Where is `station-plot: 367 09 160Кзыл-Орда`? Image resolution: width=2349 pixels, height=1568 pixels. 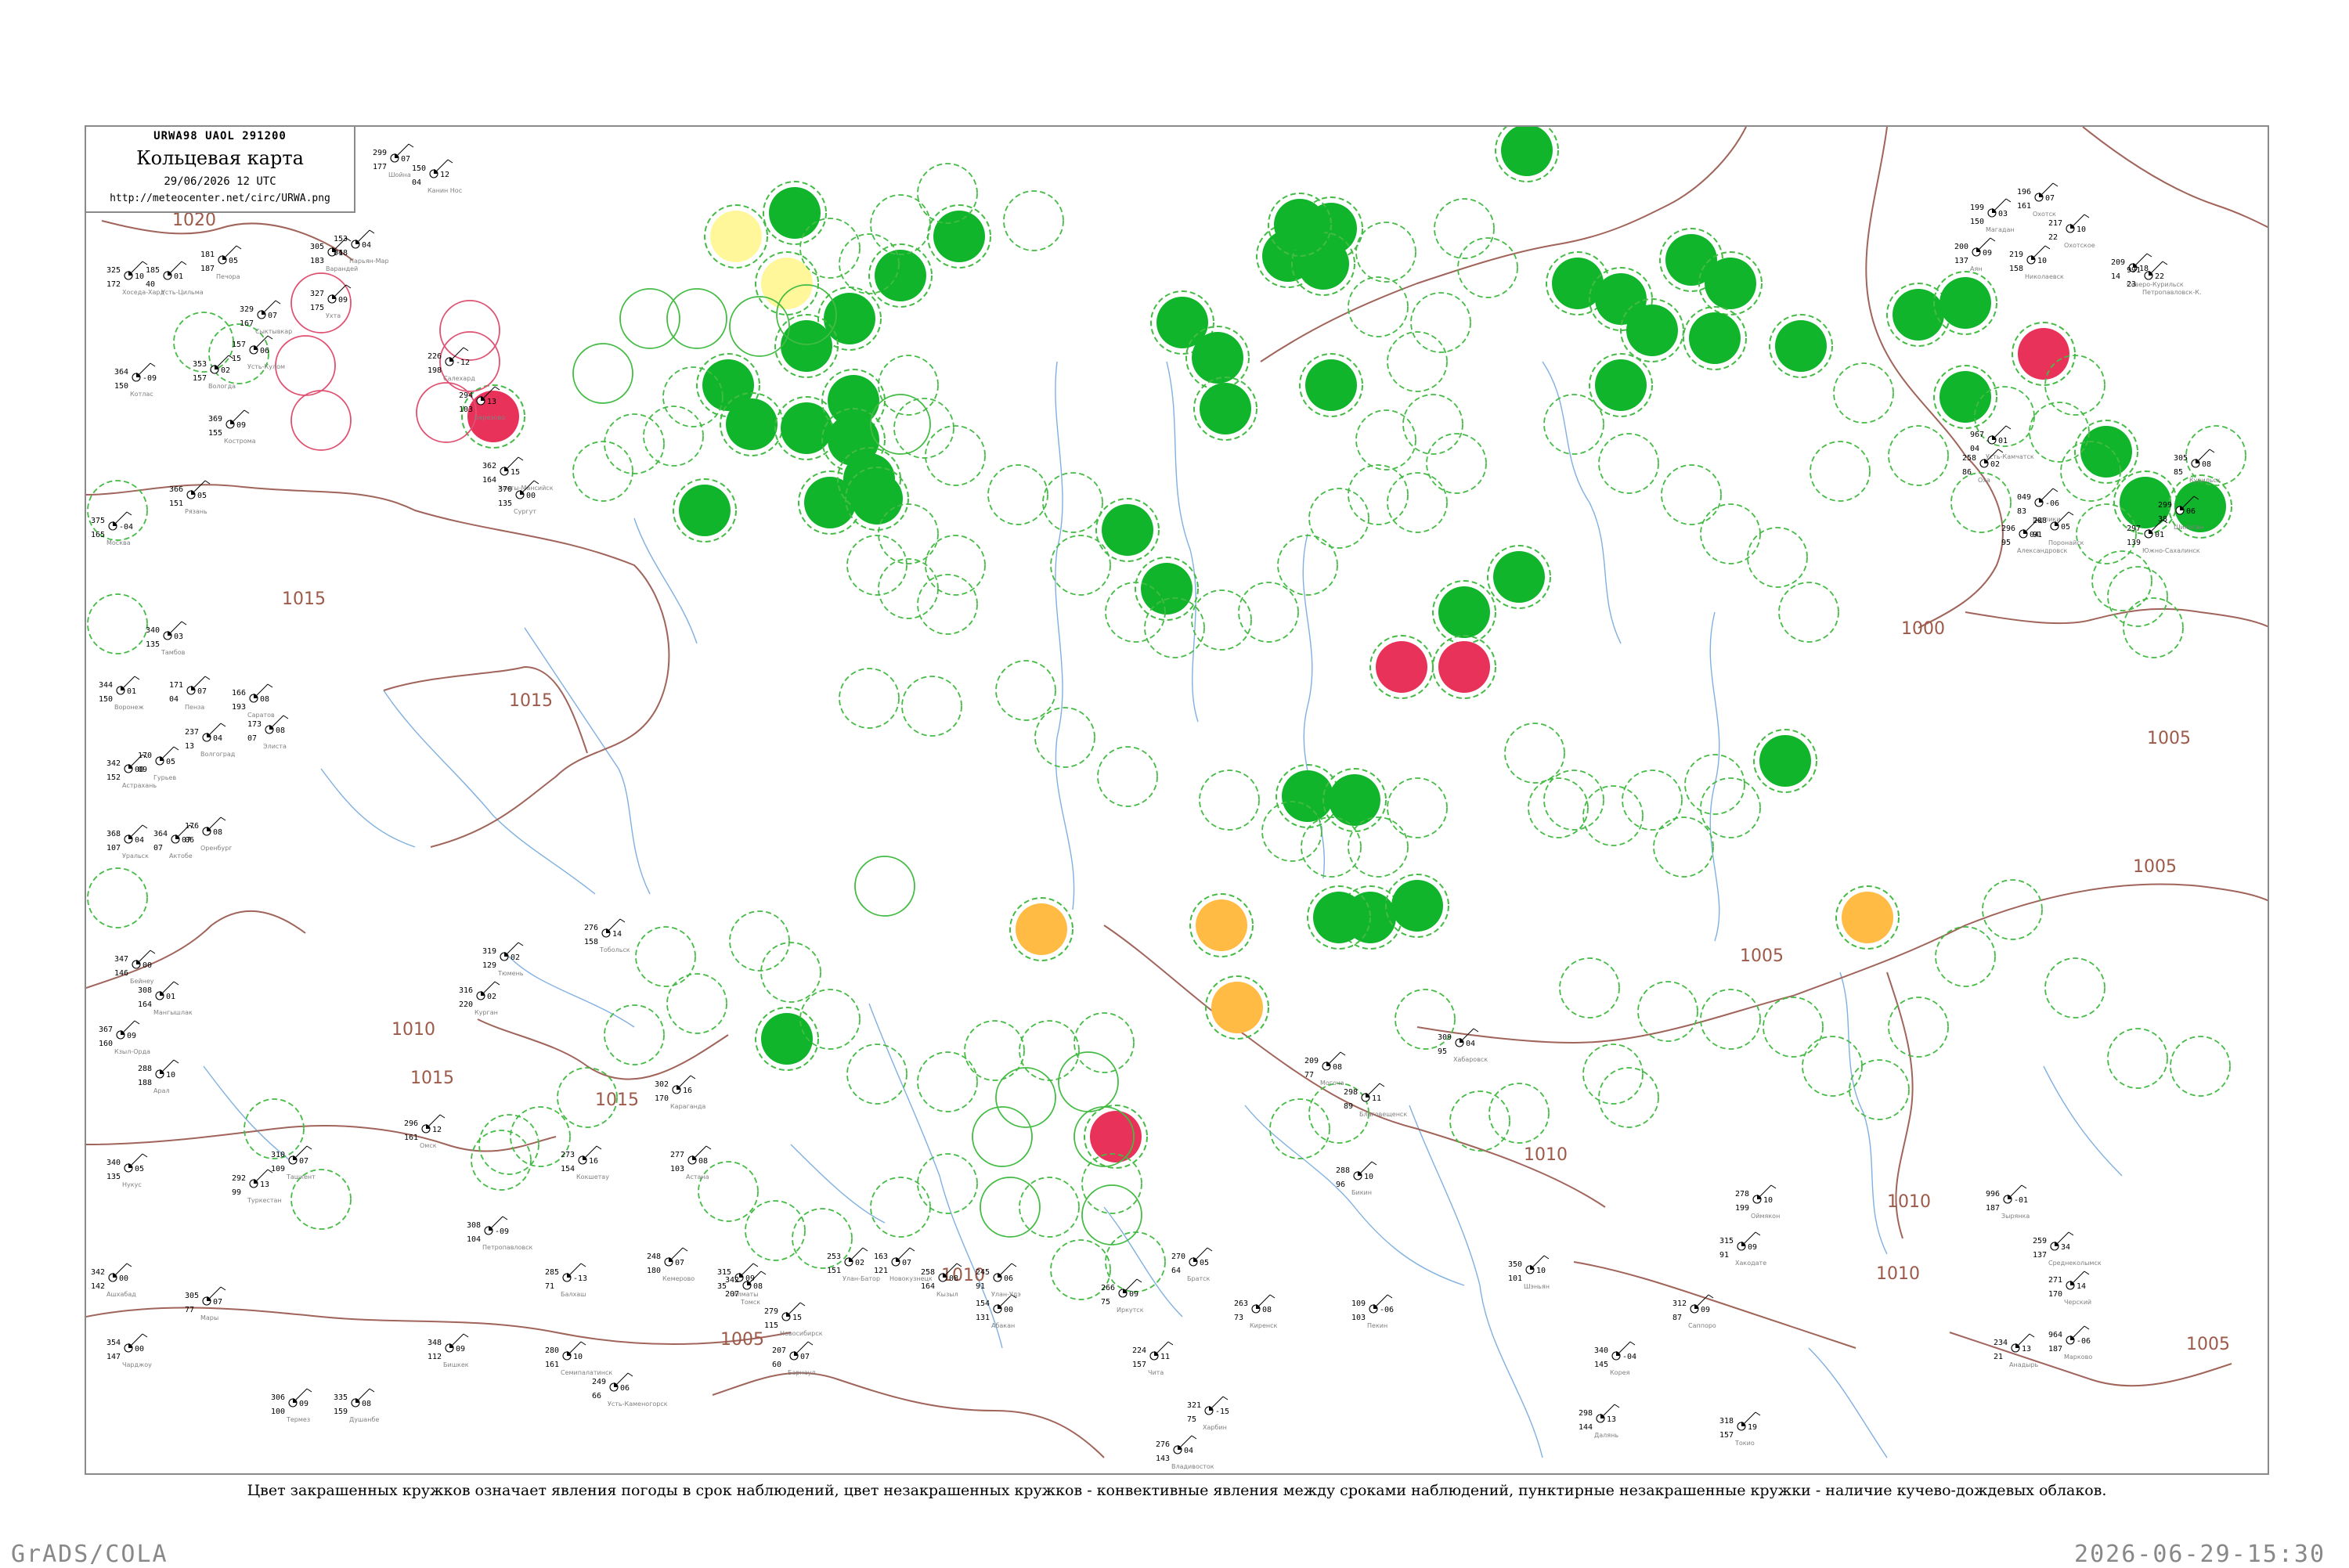 station-plot: 367 09 160Кзыл-Орда is located at coordinates (125, 1037).